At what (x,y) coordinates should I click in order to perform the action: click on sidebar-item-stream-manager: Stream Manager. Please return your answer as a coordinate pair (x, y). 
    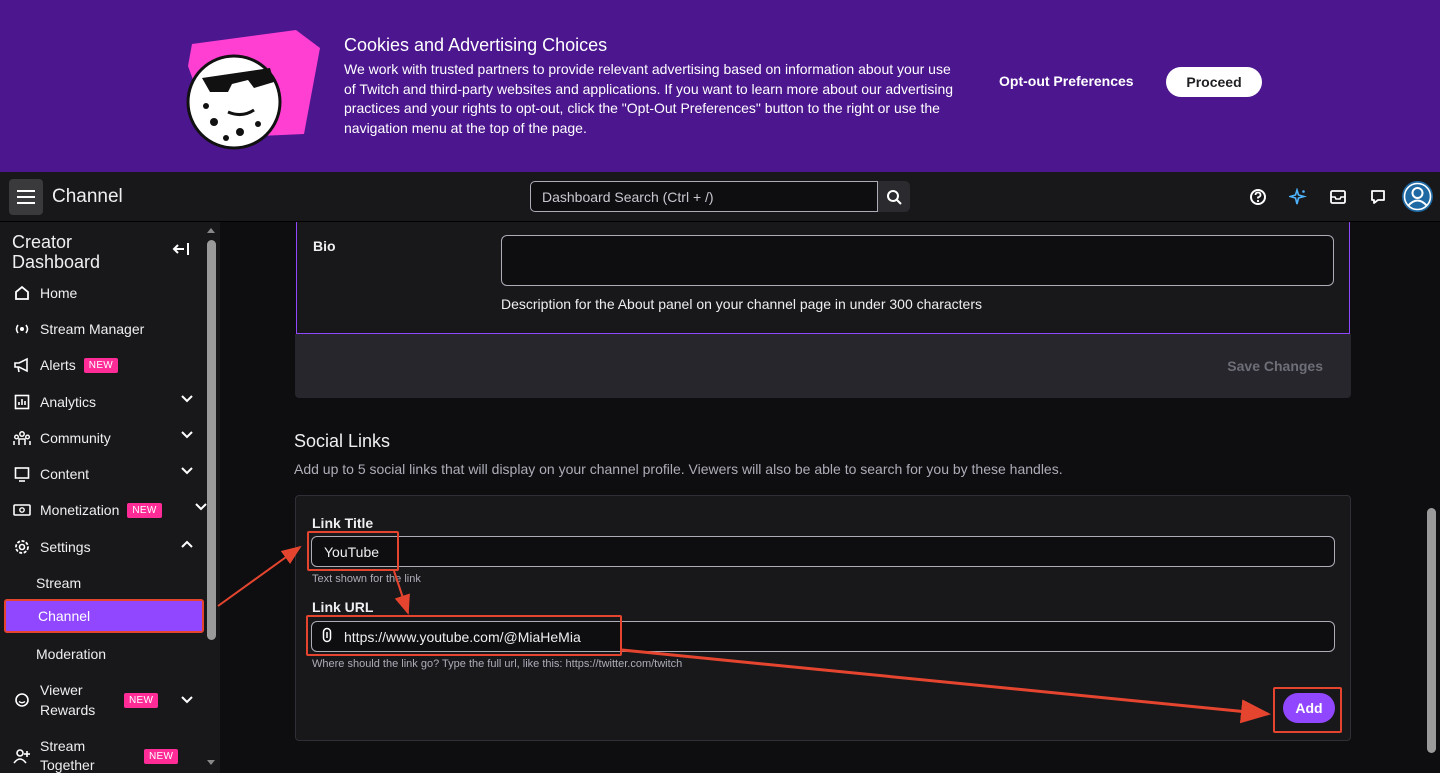
    Looking at the image, I should click on (109, 329).